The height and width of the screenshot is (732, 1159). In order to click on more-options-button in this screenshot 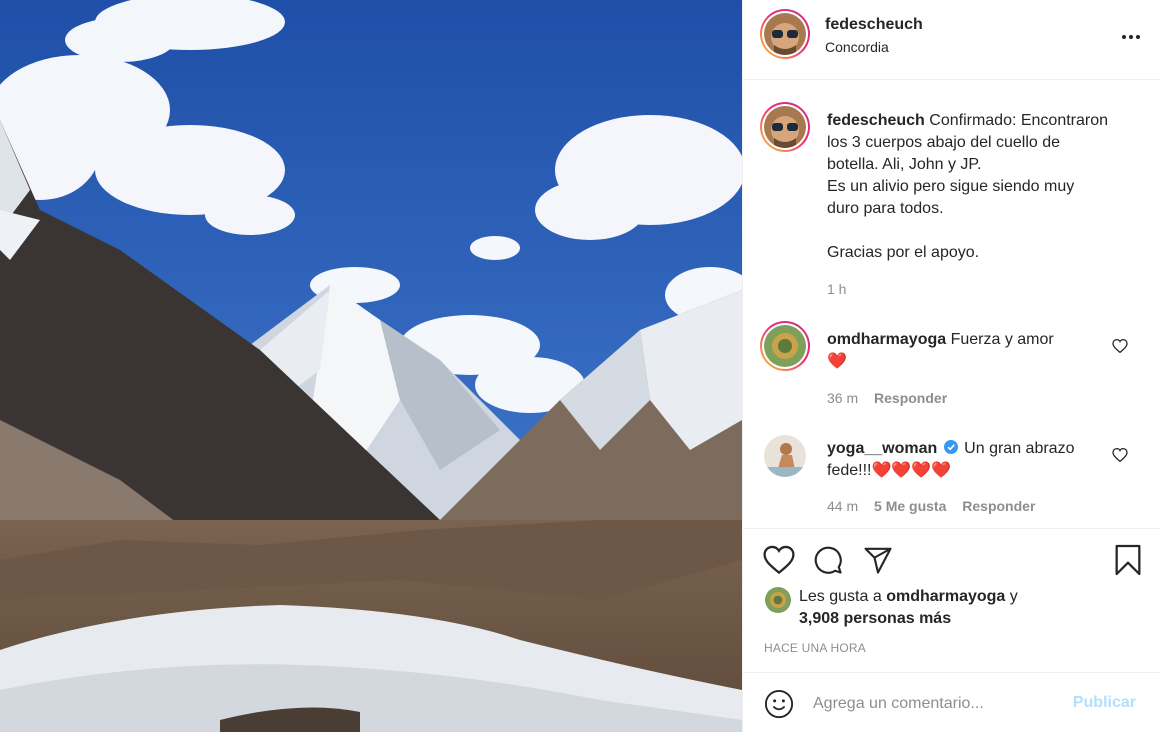, I will do `click(1131, 37)`.